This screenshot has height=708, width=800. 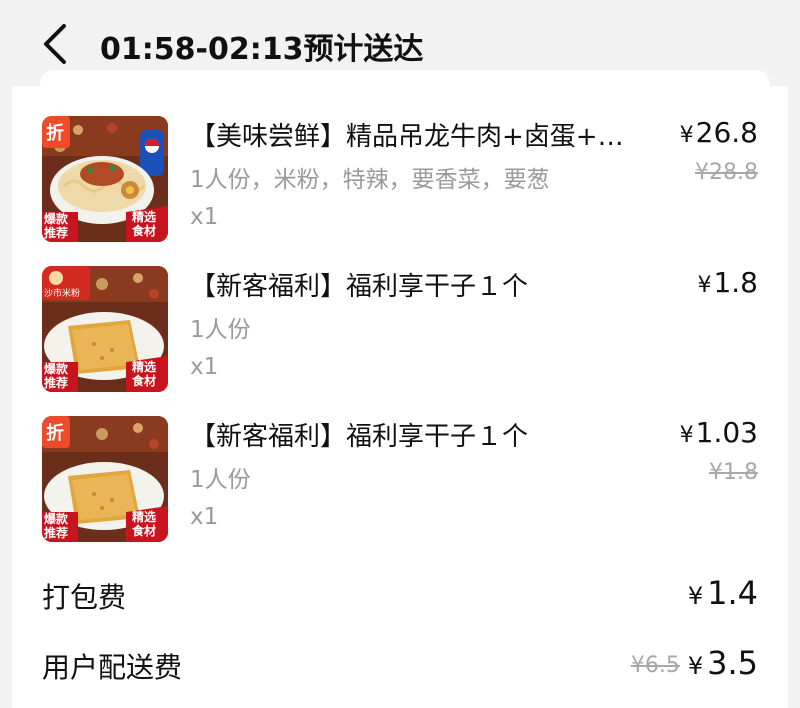 What do you see at coordinates (112, 667) in the screenshot?
I see `delivery-fee-label: 用户配送费` at bounding box center [112, 667].